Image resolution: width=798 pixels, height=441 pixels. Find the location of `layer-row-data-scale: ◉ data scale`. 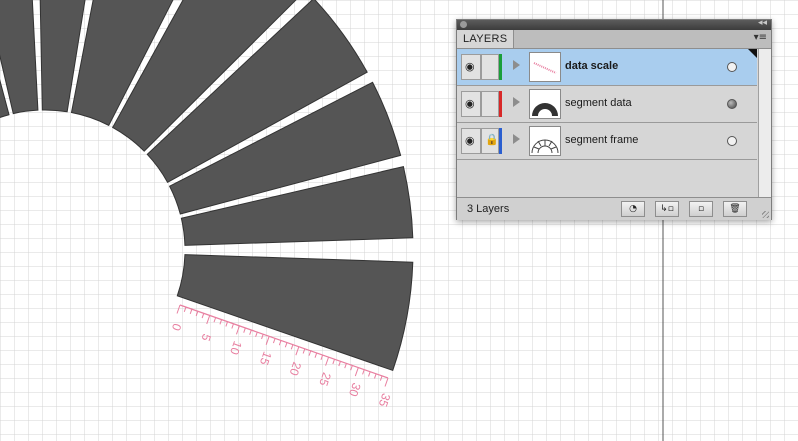

layer-row-data-scale: ◉ data scale is located at coordinates (607, 67).